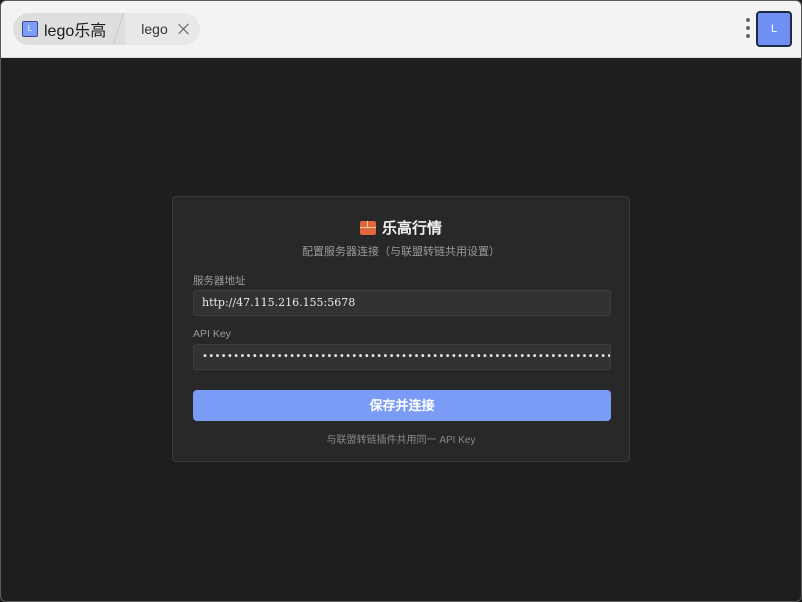  Describe the element at coordinates (401, 252) in the screenshot. I see `card-subtitle: 配置服务器连接（与联盟转链共用设置）` at that location.